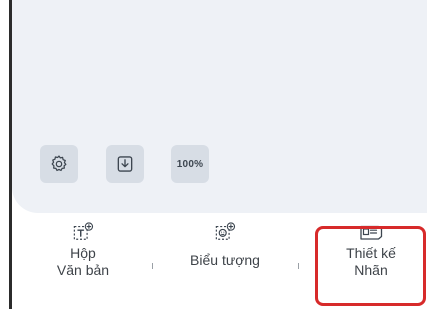 The width and height of the screenshot is (427, 309). Describe the element at coordinates (83, 270) in the screenshot. I see `textbox-label-line2: Văn bản` at that location.